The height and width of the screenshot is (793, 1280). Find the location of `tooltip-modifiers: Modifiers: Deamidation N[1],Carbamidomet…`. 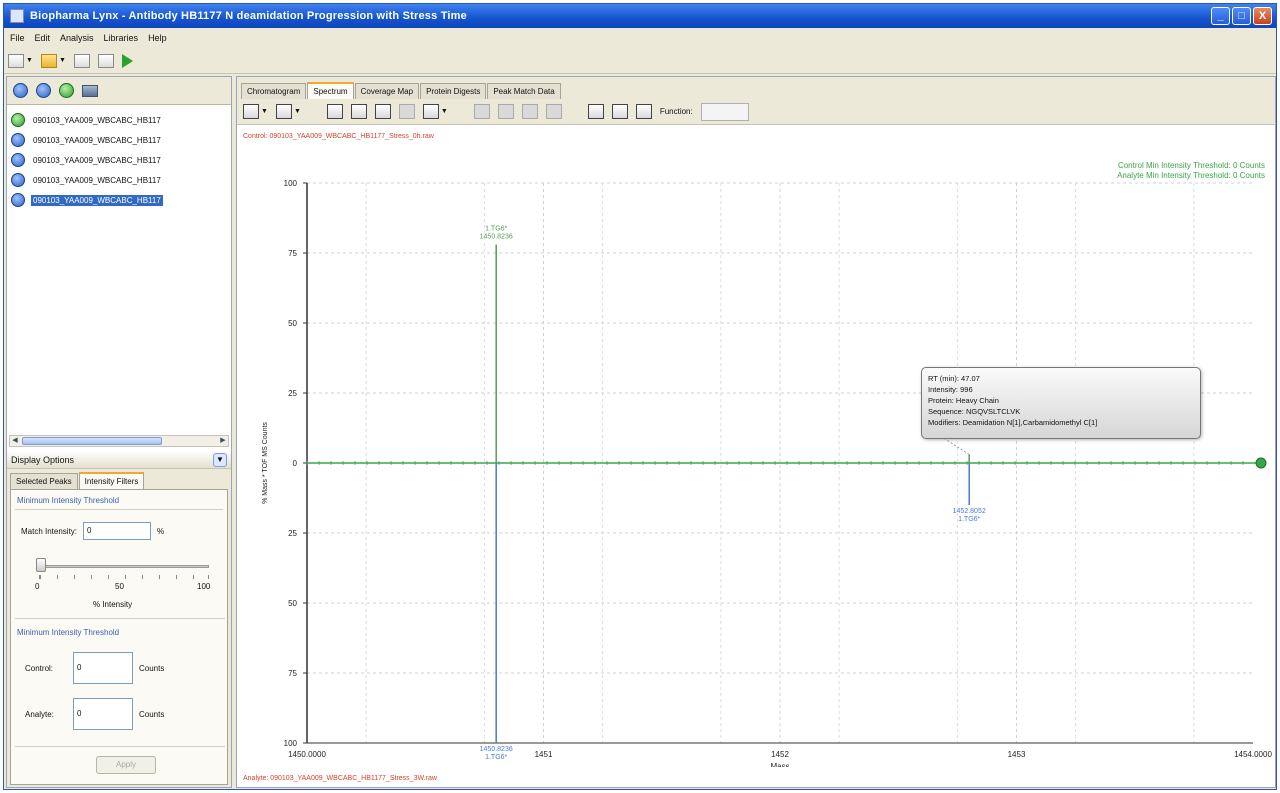

tooltip-modifiers: Modifiers: Deamidation N[1],Carbamidomet… is located at coordinates (1013, 422).